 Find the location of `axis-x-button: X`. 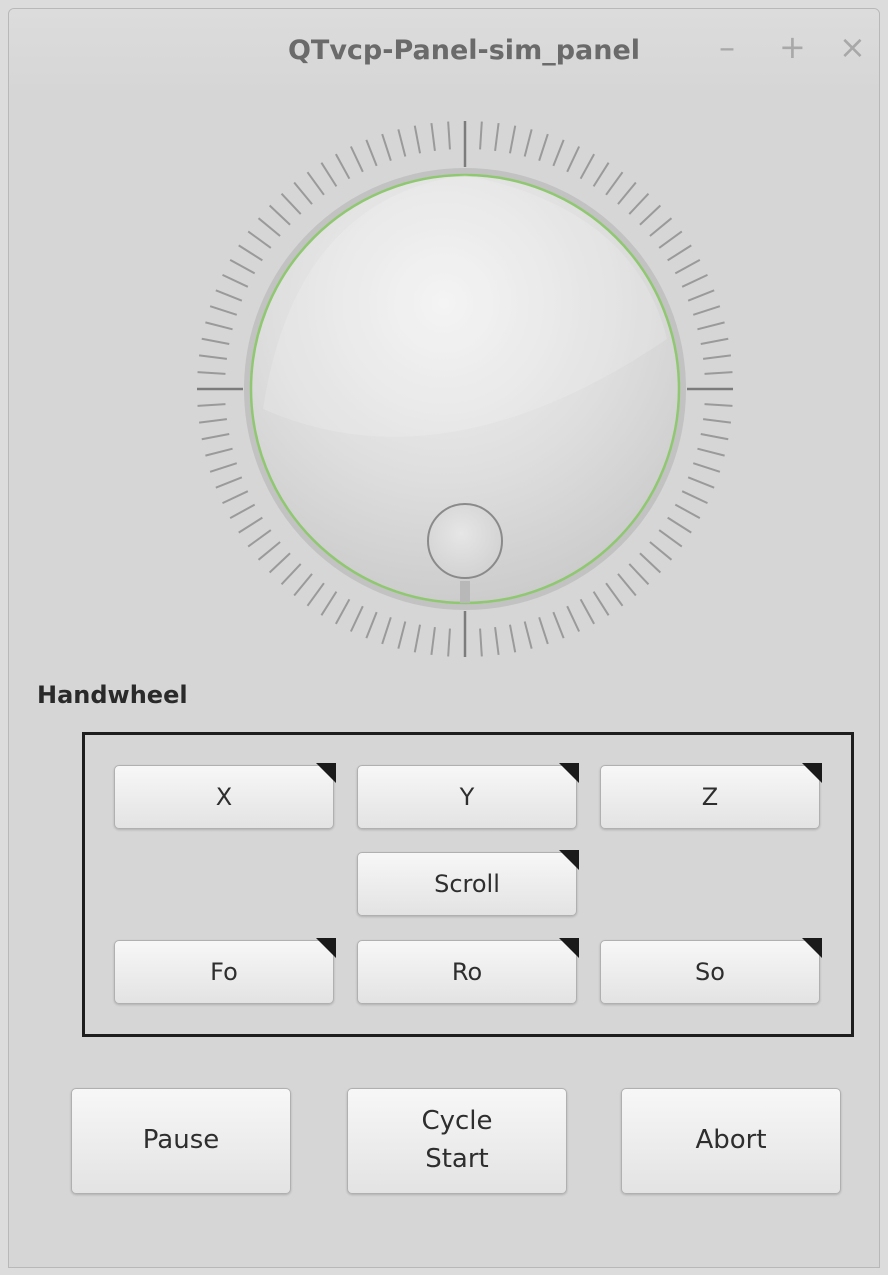

axis-x-button: X is located at coordinates (225, 796).